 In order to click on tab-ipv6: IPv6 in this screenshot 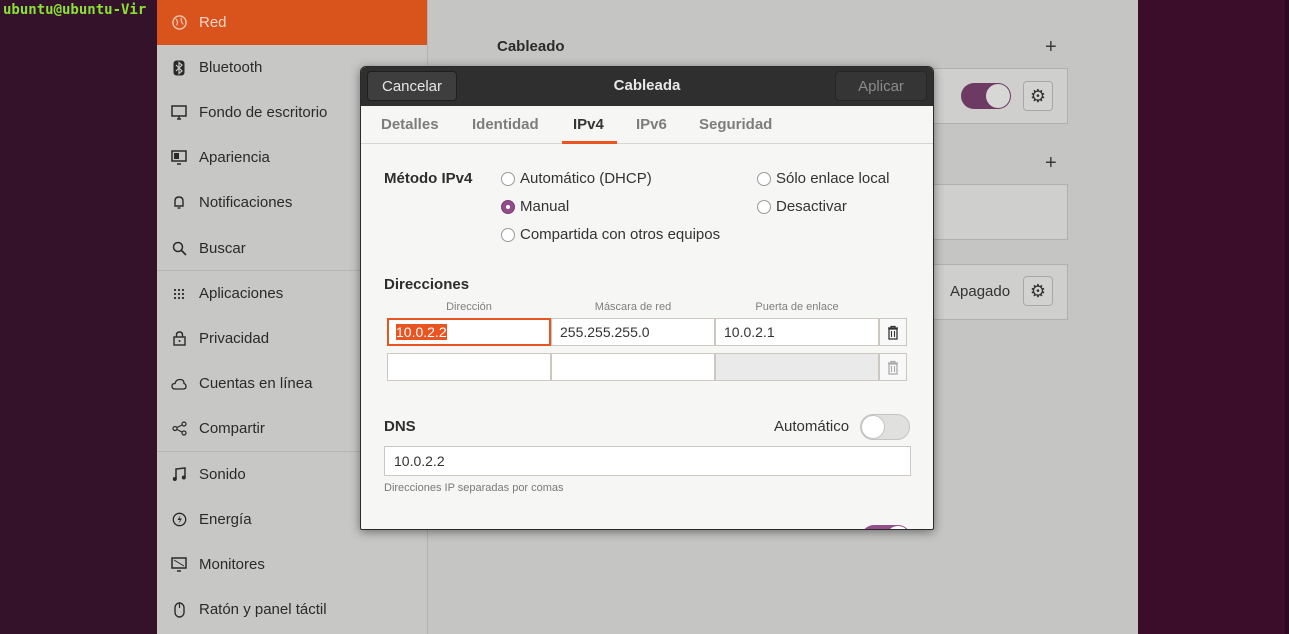, I will do `click(651, 124)`.